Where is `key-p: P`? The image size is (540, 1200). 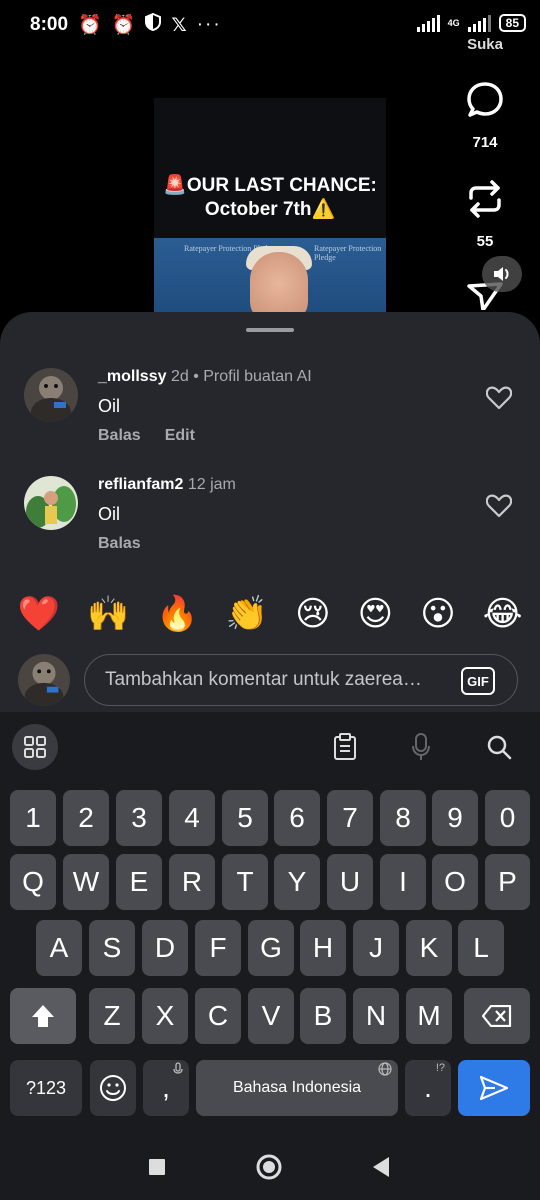 key-p: P is located at coordinates (507, 882).